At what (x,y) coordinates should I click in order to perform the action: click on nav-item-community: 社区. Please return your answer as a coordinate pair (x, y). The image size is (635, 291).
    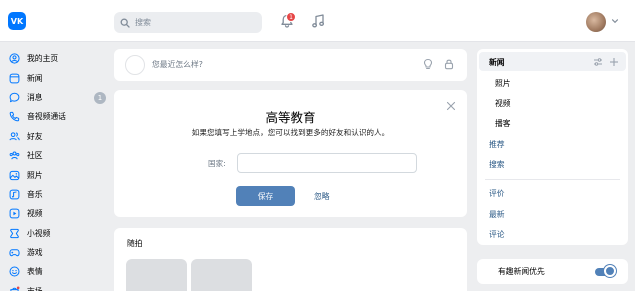
    Looking at the image, I should click on (56, 155).